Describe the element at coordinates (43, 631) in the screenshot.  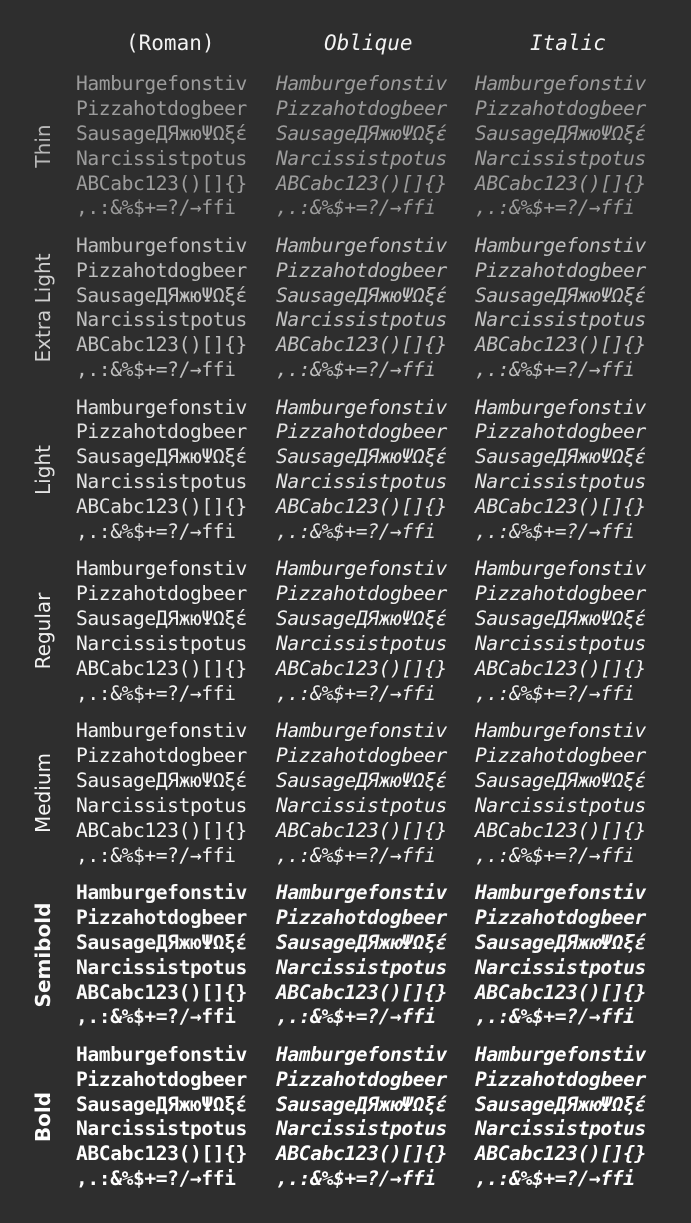
I see `weight-label: Regular` at that location.